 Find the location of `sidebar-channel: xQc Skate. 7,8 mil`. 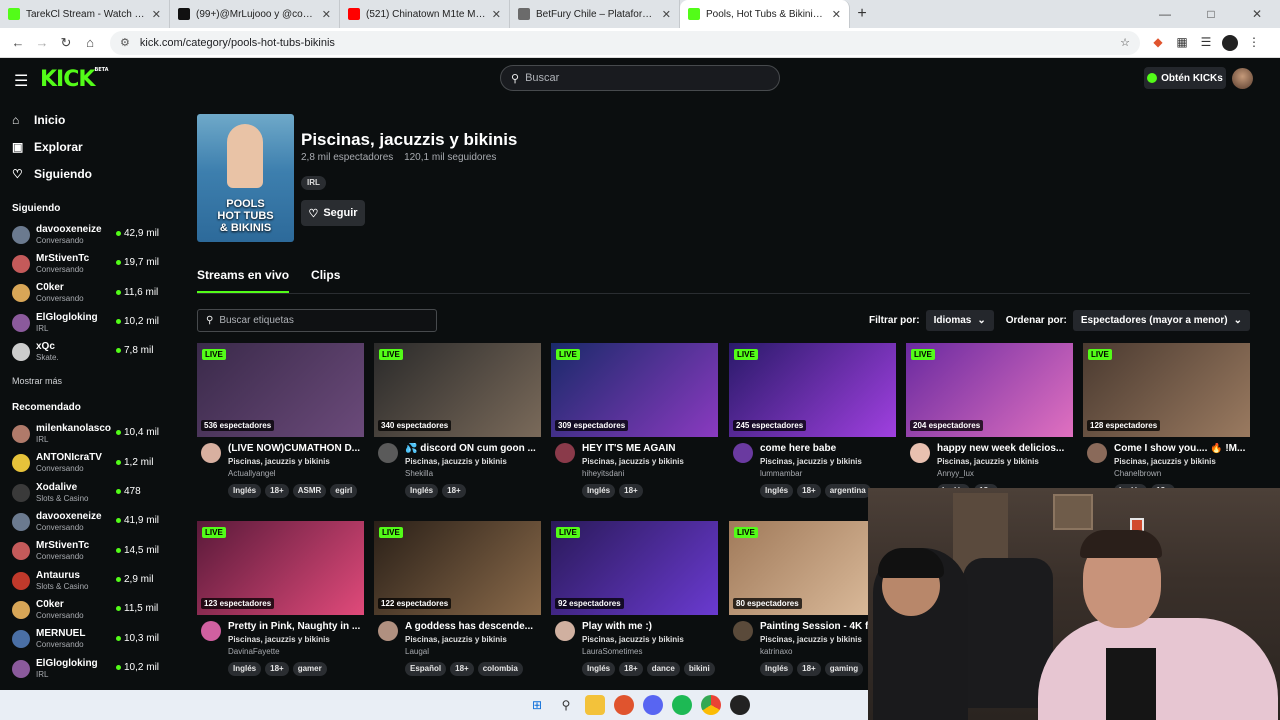

sidebar-channel: xQc Skate. 7,8 mil is located at coordinates (85, 351).